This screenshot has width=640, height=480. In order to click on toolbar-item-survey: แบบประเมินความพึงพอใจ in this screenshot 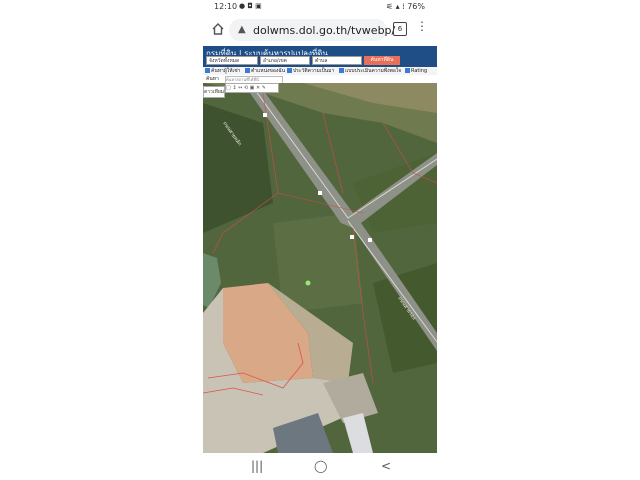, I will do `click(370, 71)`.